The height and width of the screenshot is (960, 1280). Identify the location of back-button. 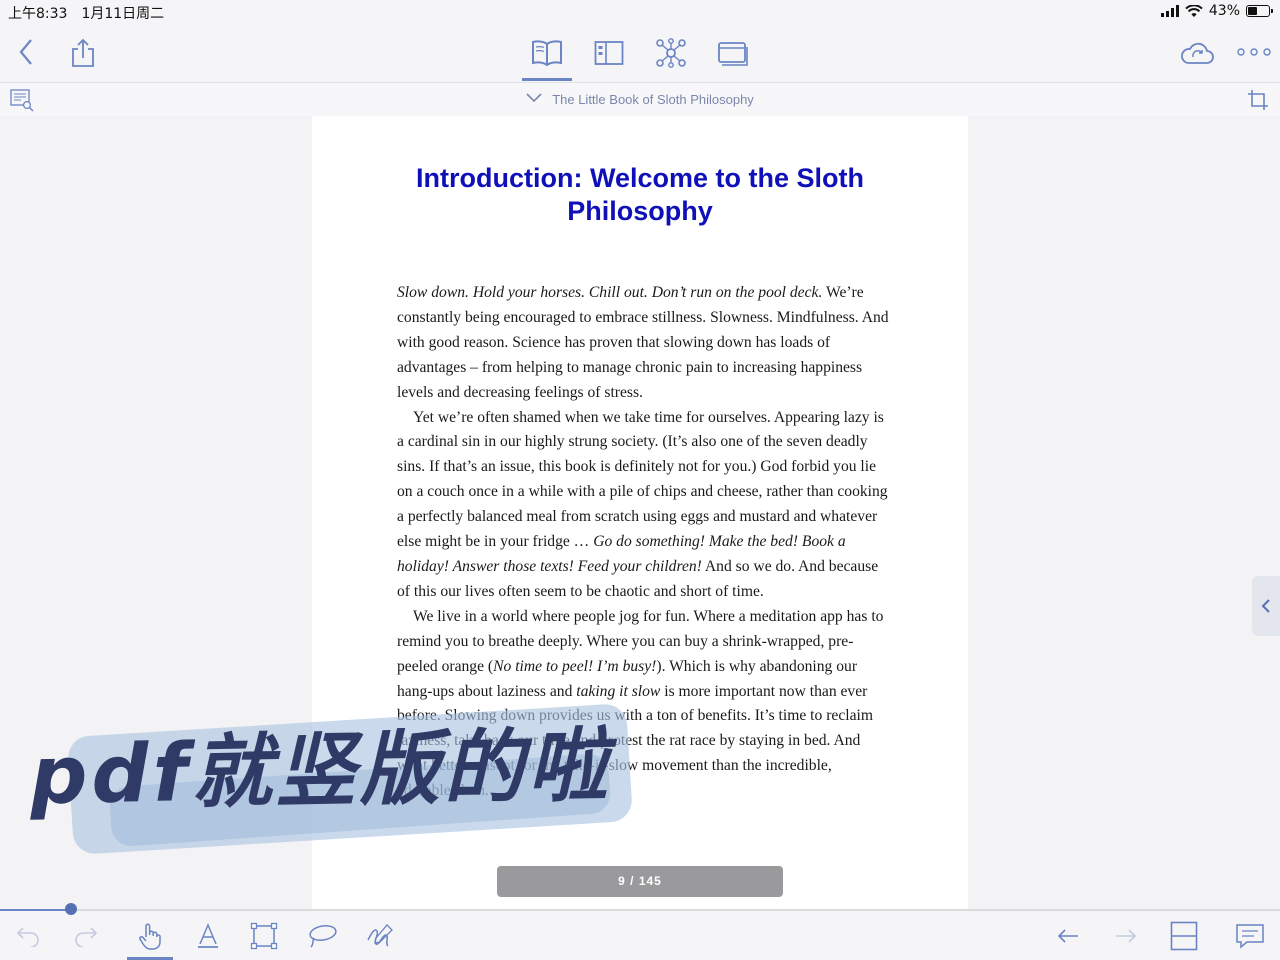
(26, 52).